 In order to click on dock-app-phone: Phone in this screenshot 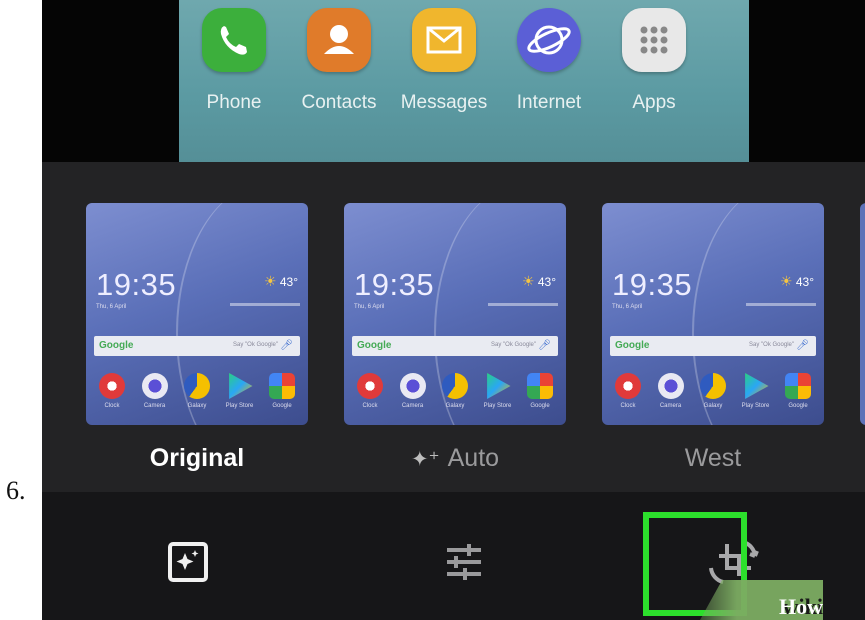, I will do `click(234, 61)`.